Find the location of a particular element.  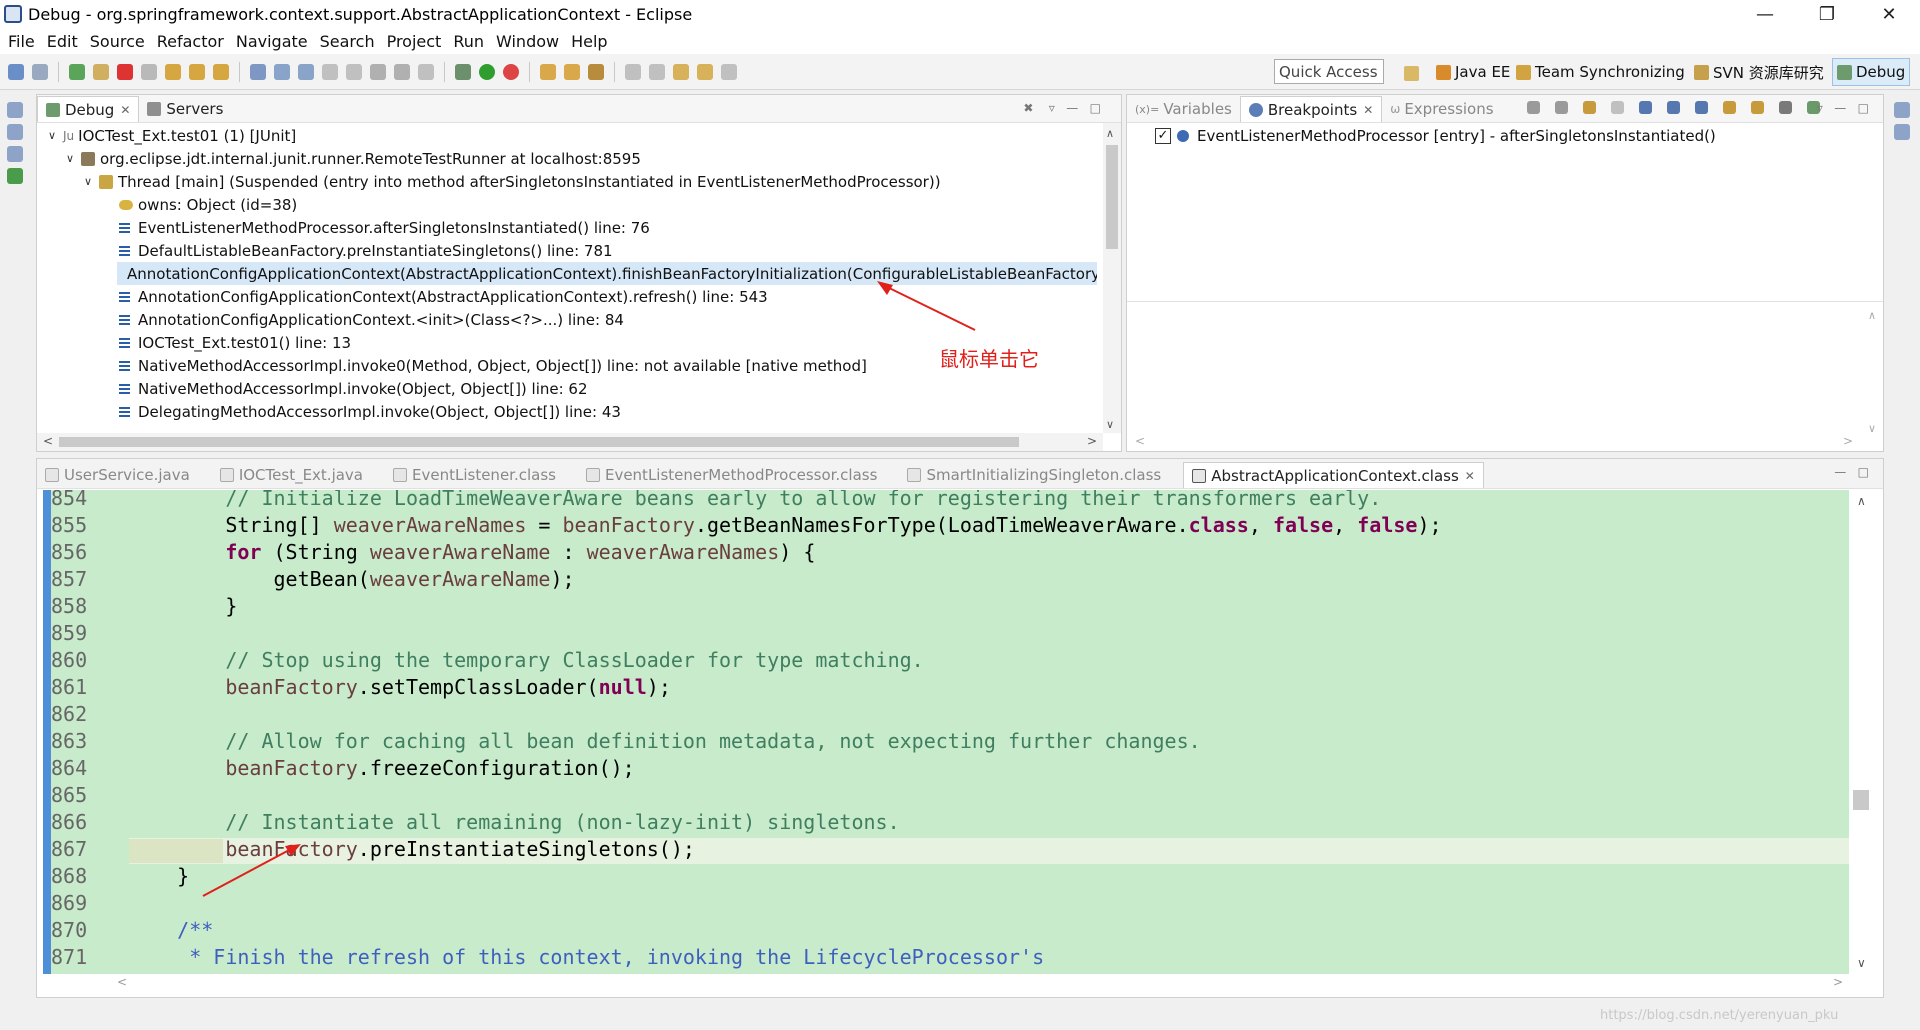

resume-icon is located at coordinates (77, 71).